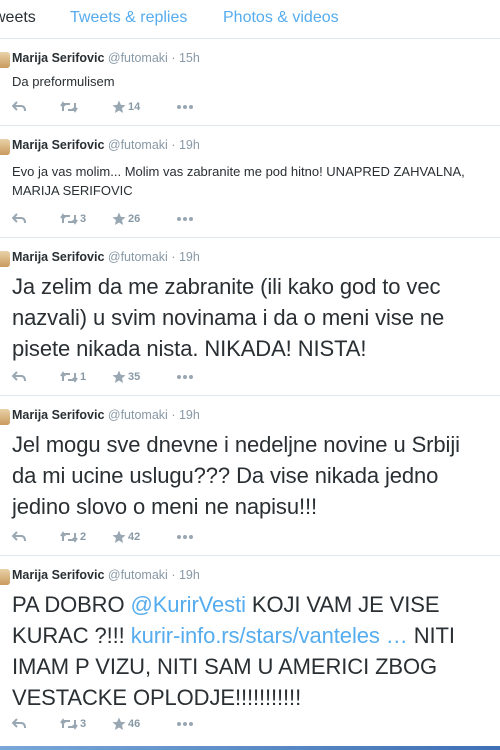 This screenshot has width=500, height=750. I want to click on favorite-button: 35, so click(126, 376).